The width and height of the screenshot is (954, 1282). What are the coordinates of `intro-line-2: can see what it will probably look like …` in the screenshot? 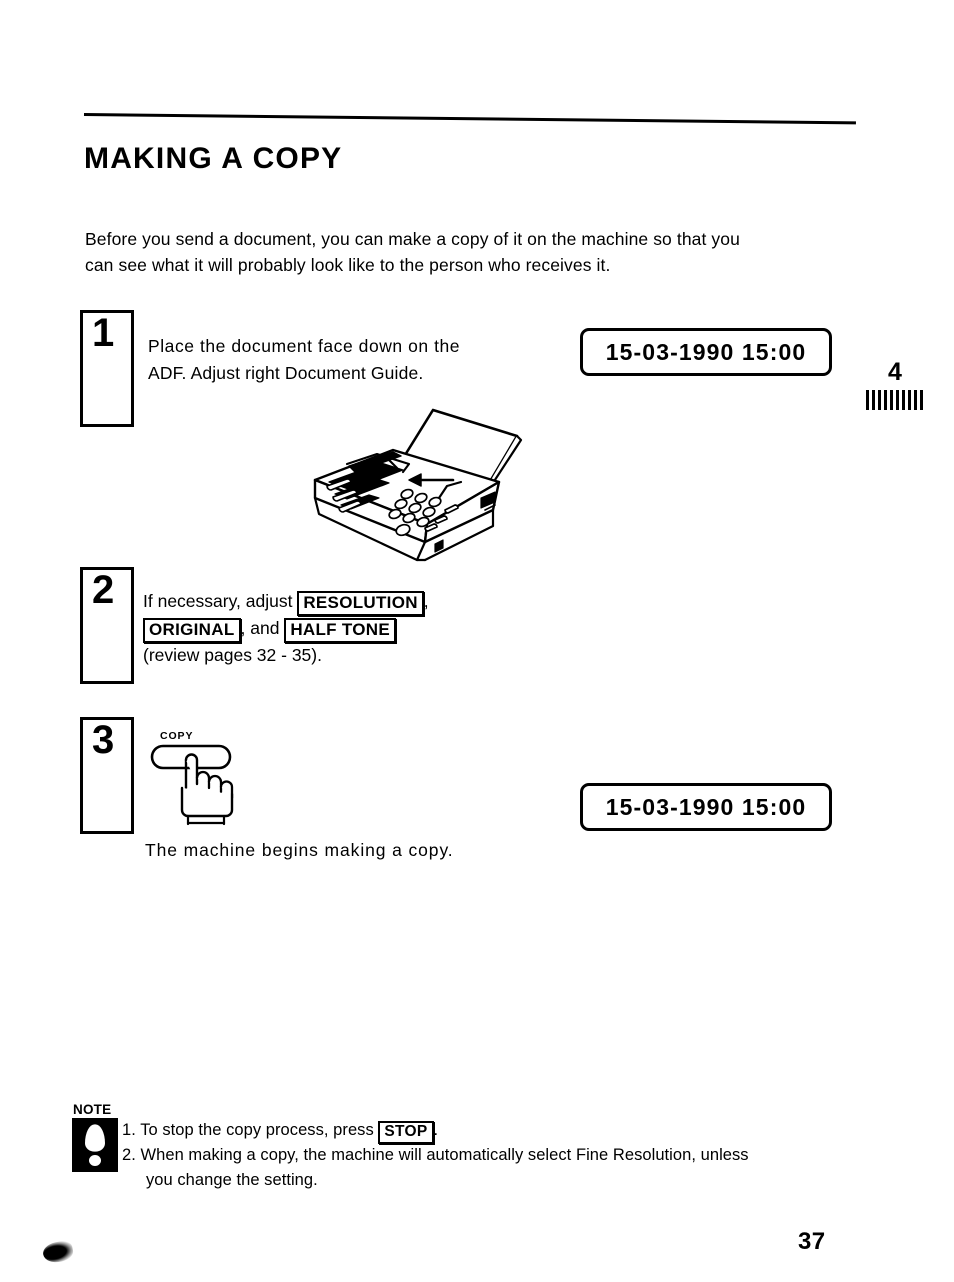 It's located at (348, 265).